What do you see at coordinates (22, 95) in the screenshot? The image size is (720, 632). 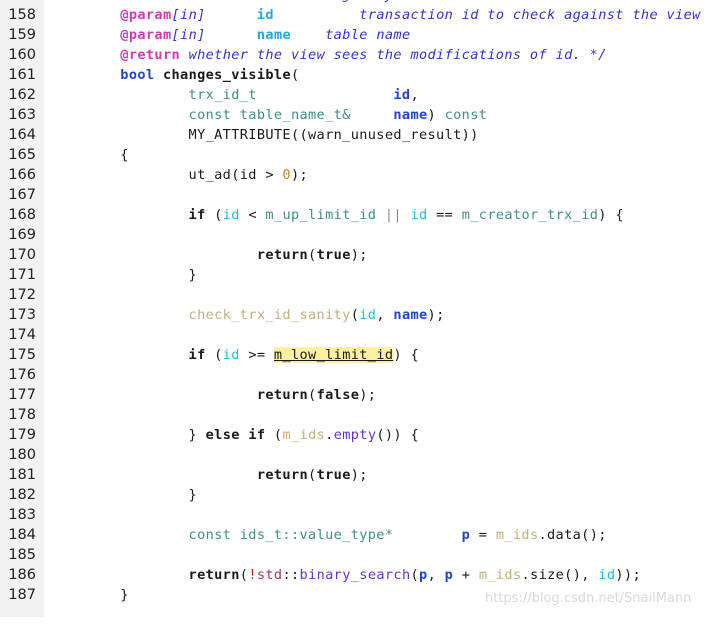 I see `line-number: 162` at bounding box center [22, 95].